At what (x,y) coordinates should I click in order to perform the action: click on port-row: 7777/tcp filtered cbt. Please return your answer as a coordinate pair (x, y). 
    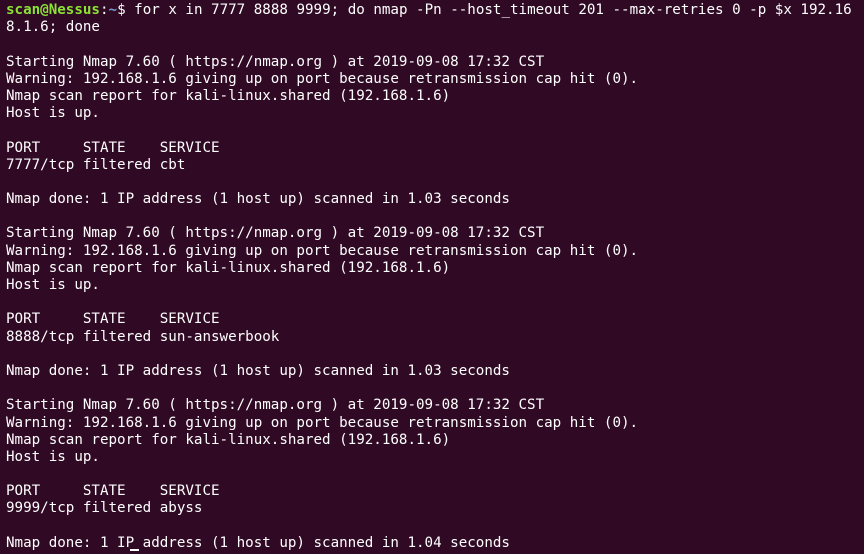
    Looking at the image, I should click on (96, 164).